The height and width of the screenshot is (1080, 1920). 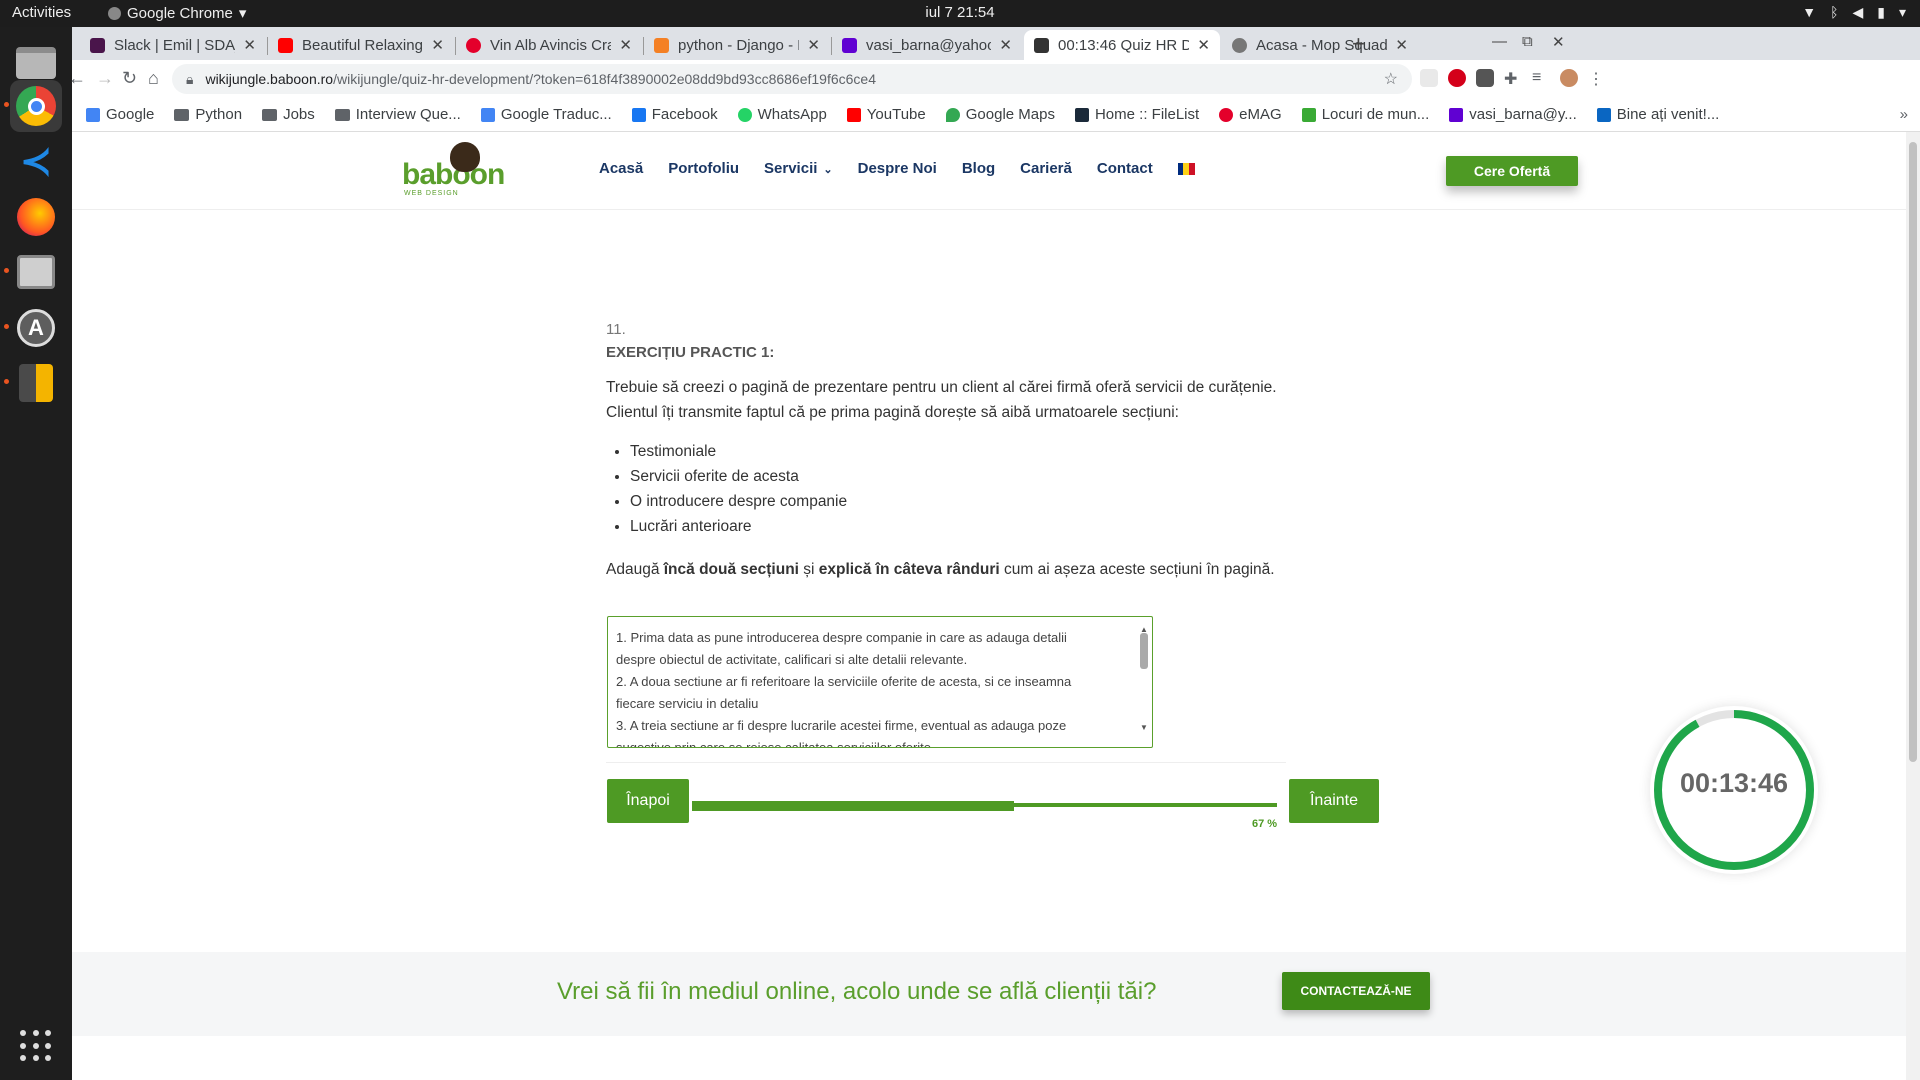 What do you see at coordinates (1358, 44) in the screenshot?
I see `new-tab-button: +` at bounding box center [1358, 44].